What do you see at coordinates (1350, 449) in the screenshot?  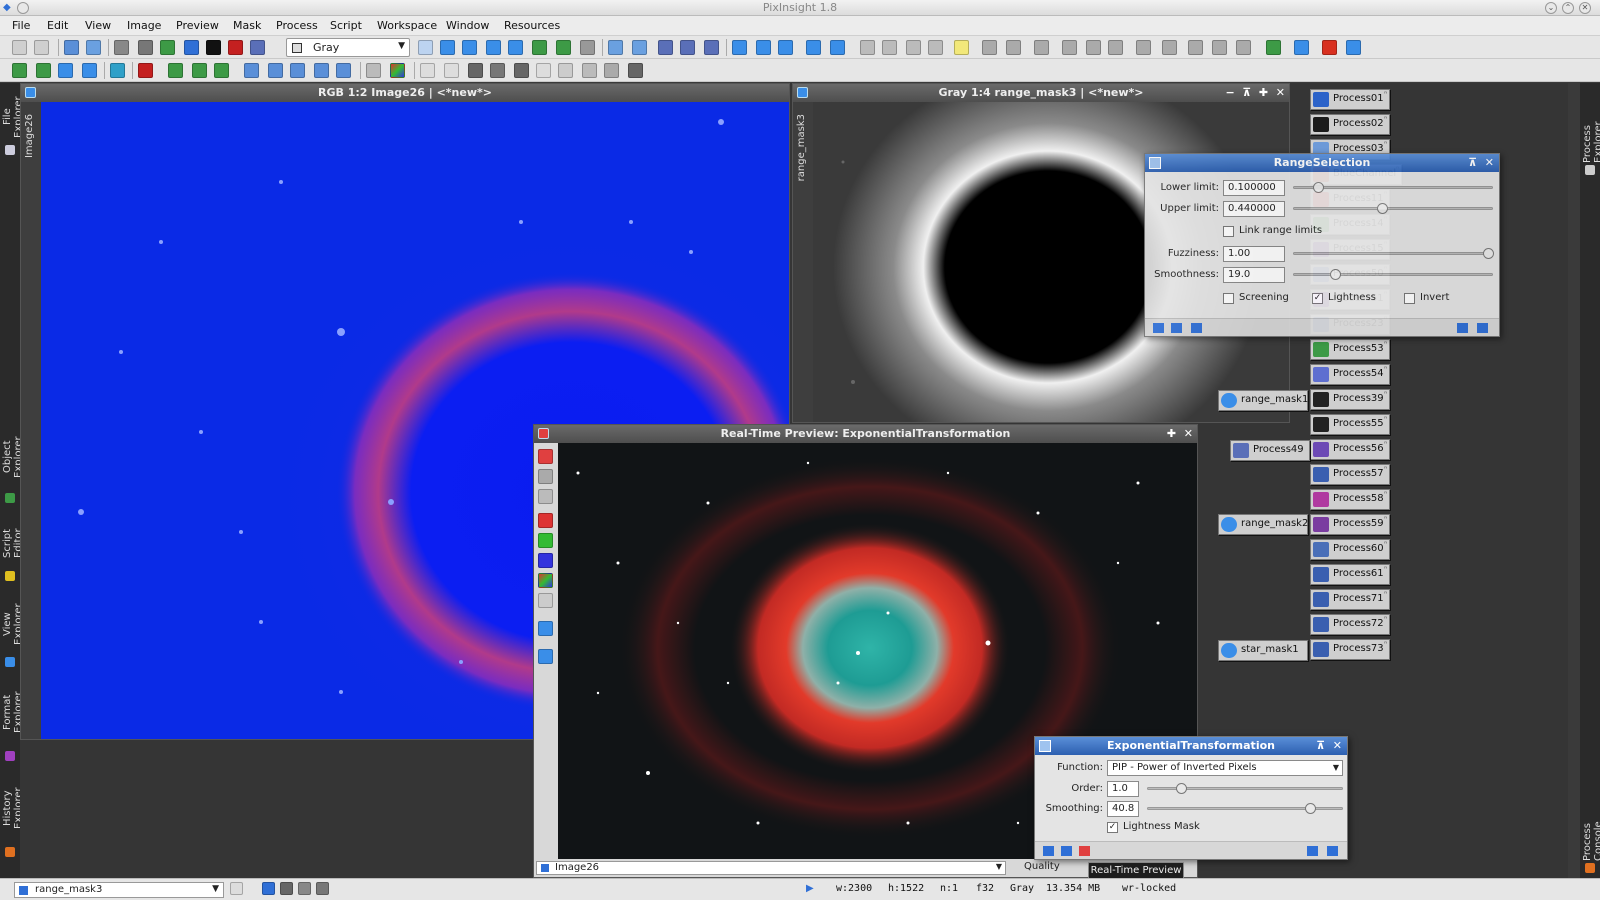 I see `process-icon: Process56 ⁿ` at bounding box center [1350, 449].